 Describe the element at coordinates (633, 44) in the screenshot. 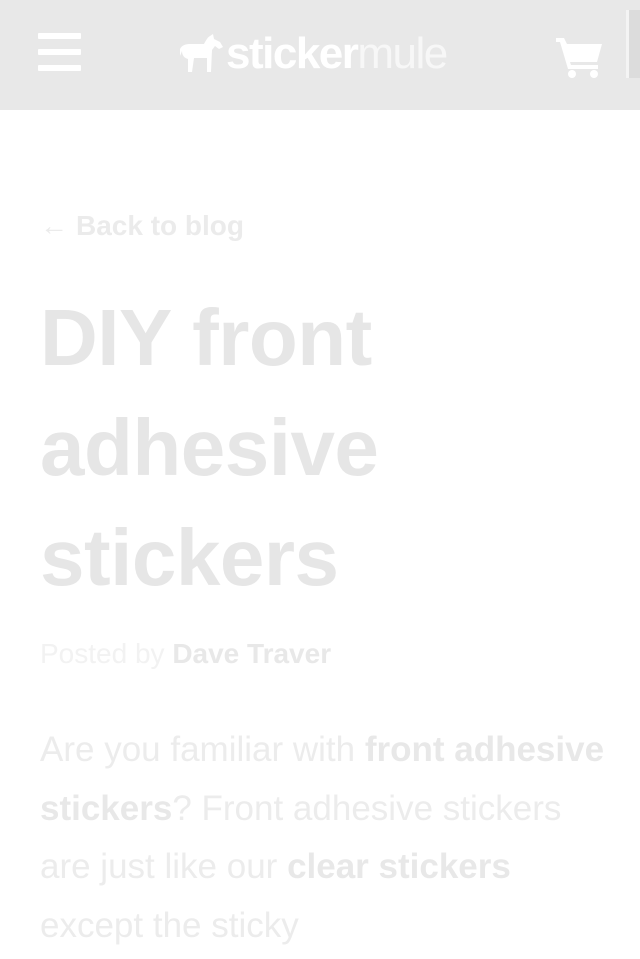

I see `scrollbar` at that location.